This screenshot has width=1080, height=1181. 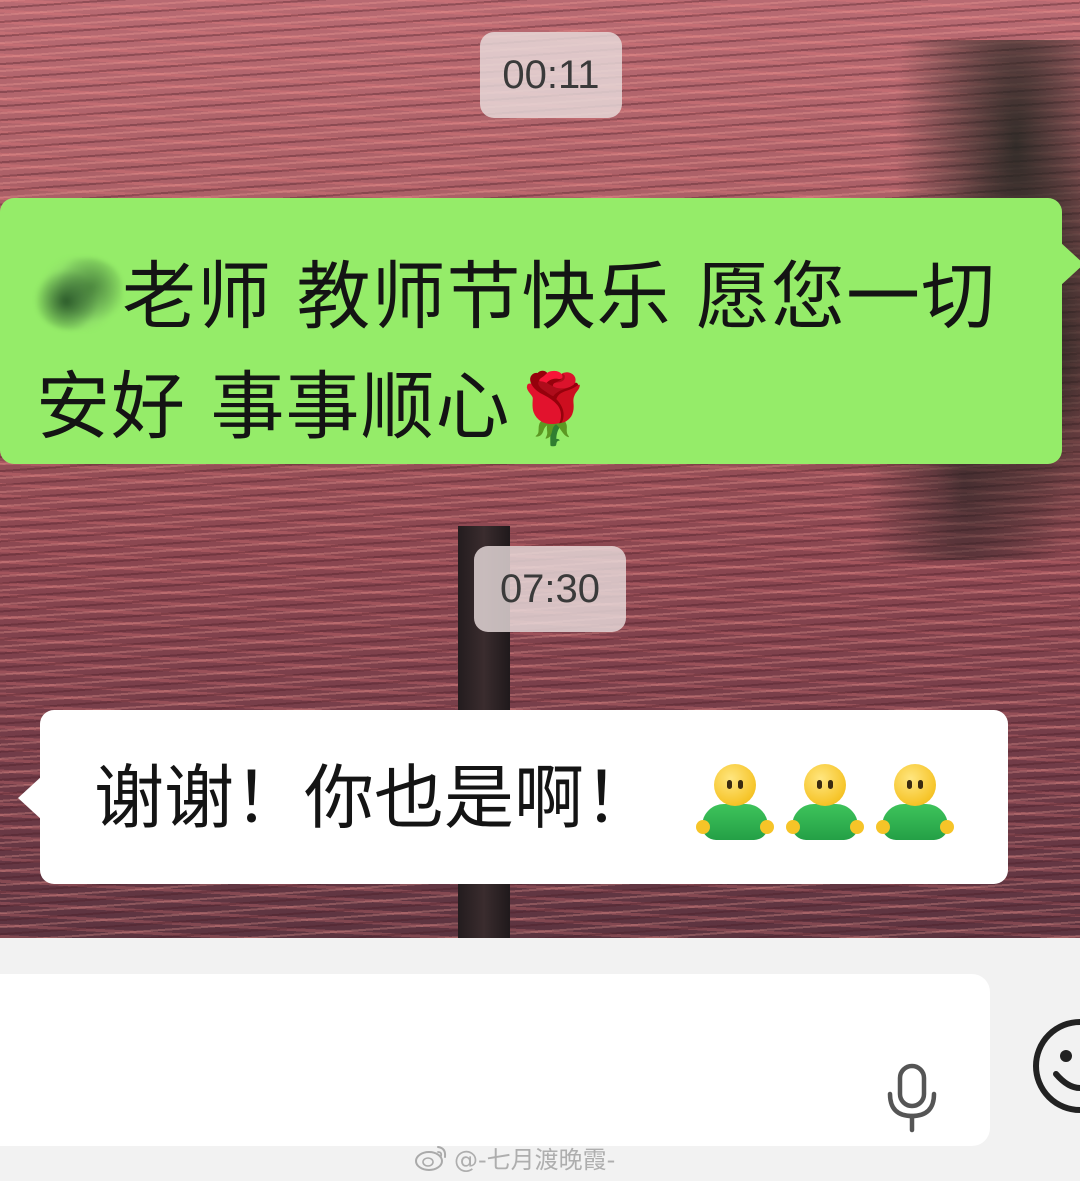 I want to click on blurred-name-redaction, so click(x=79, y=294).